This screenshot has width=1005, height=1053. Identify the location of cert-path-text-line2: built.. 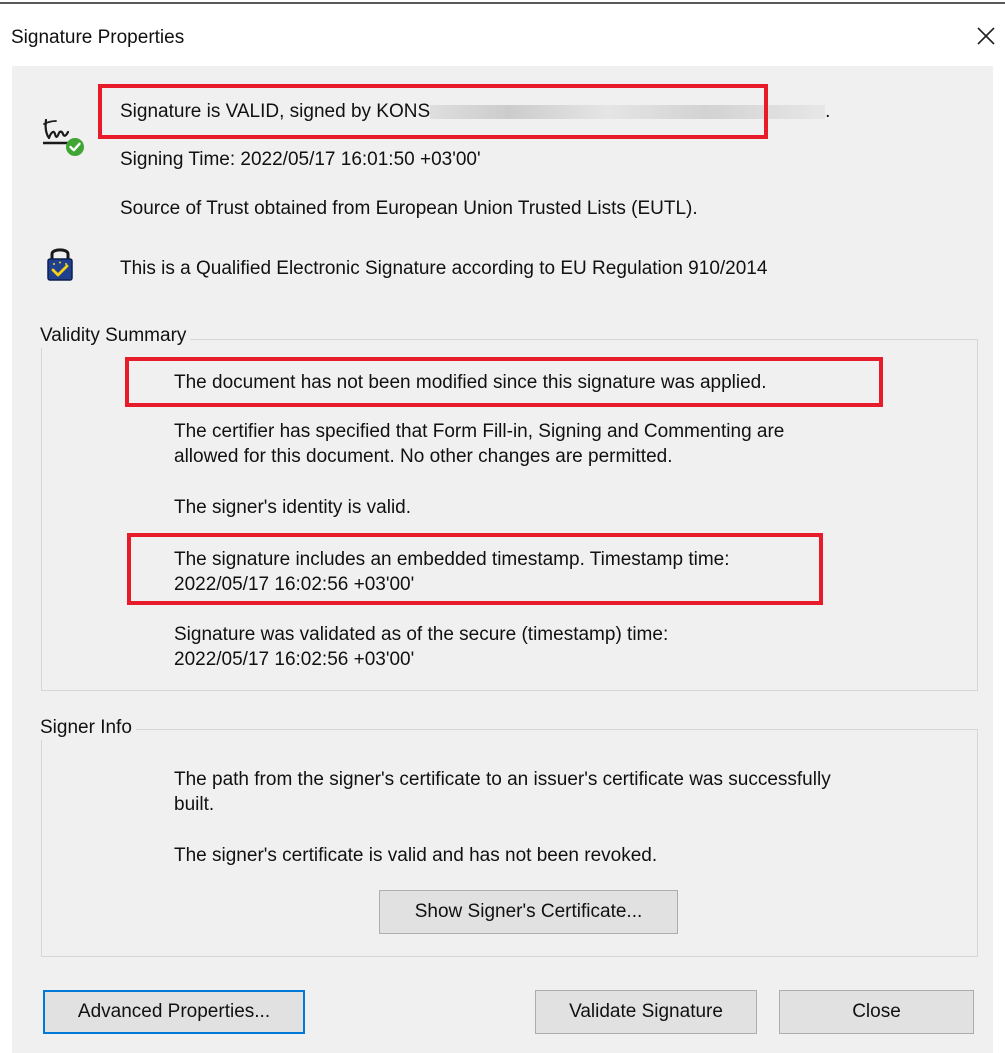
(194, 804).